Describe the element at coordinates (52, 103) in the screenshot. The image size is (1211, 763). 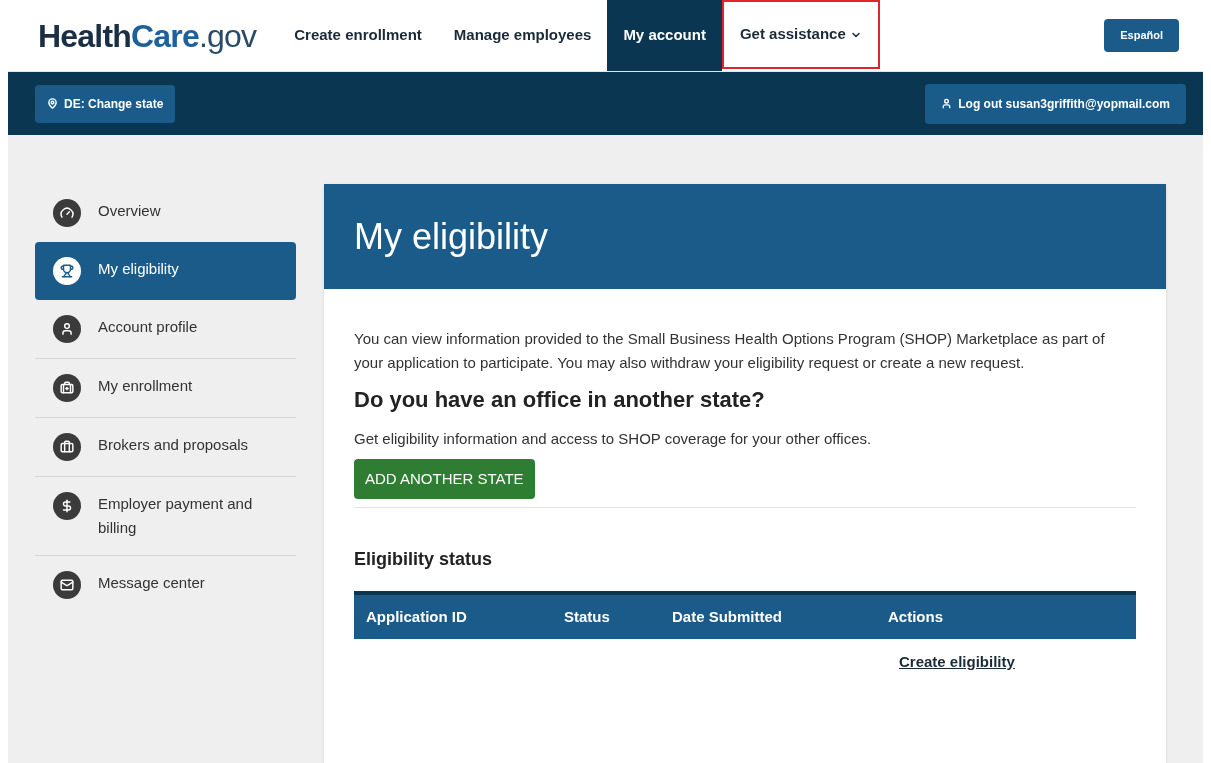
I see `map-pin-icon` at that location.